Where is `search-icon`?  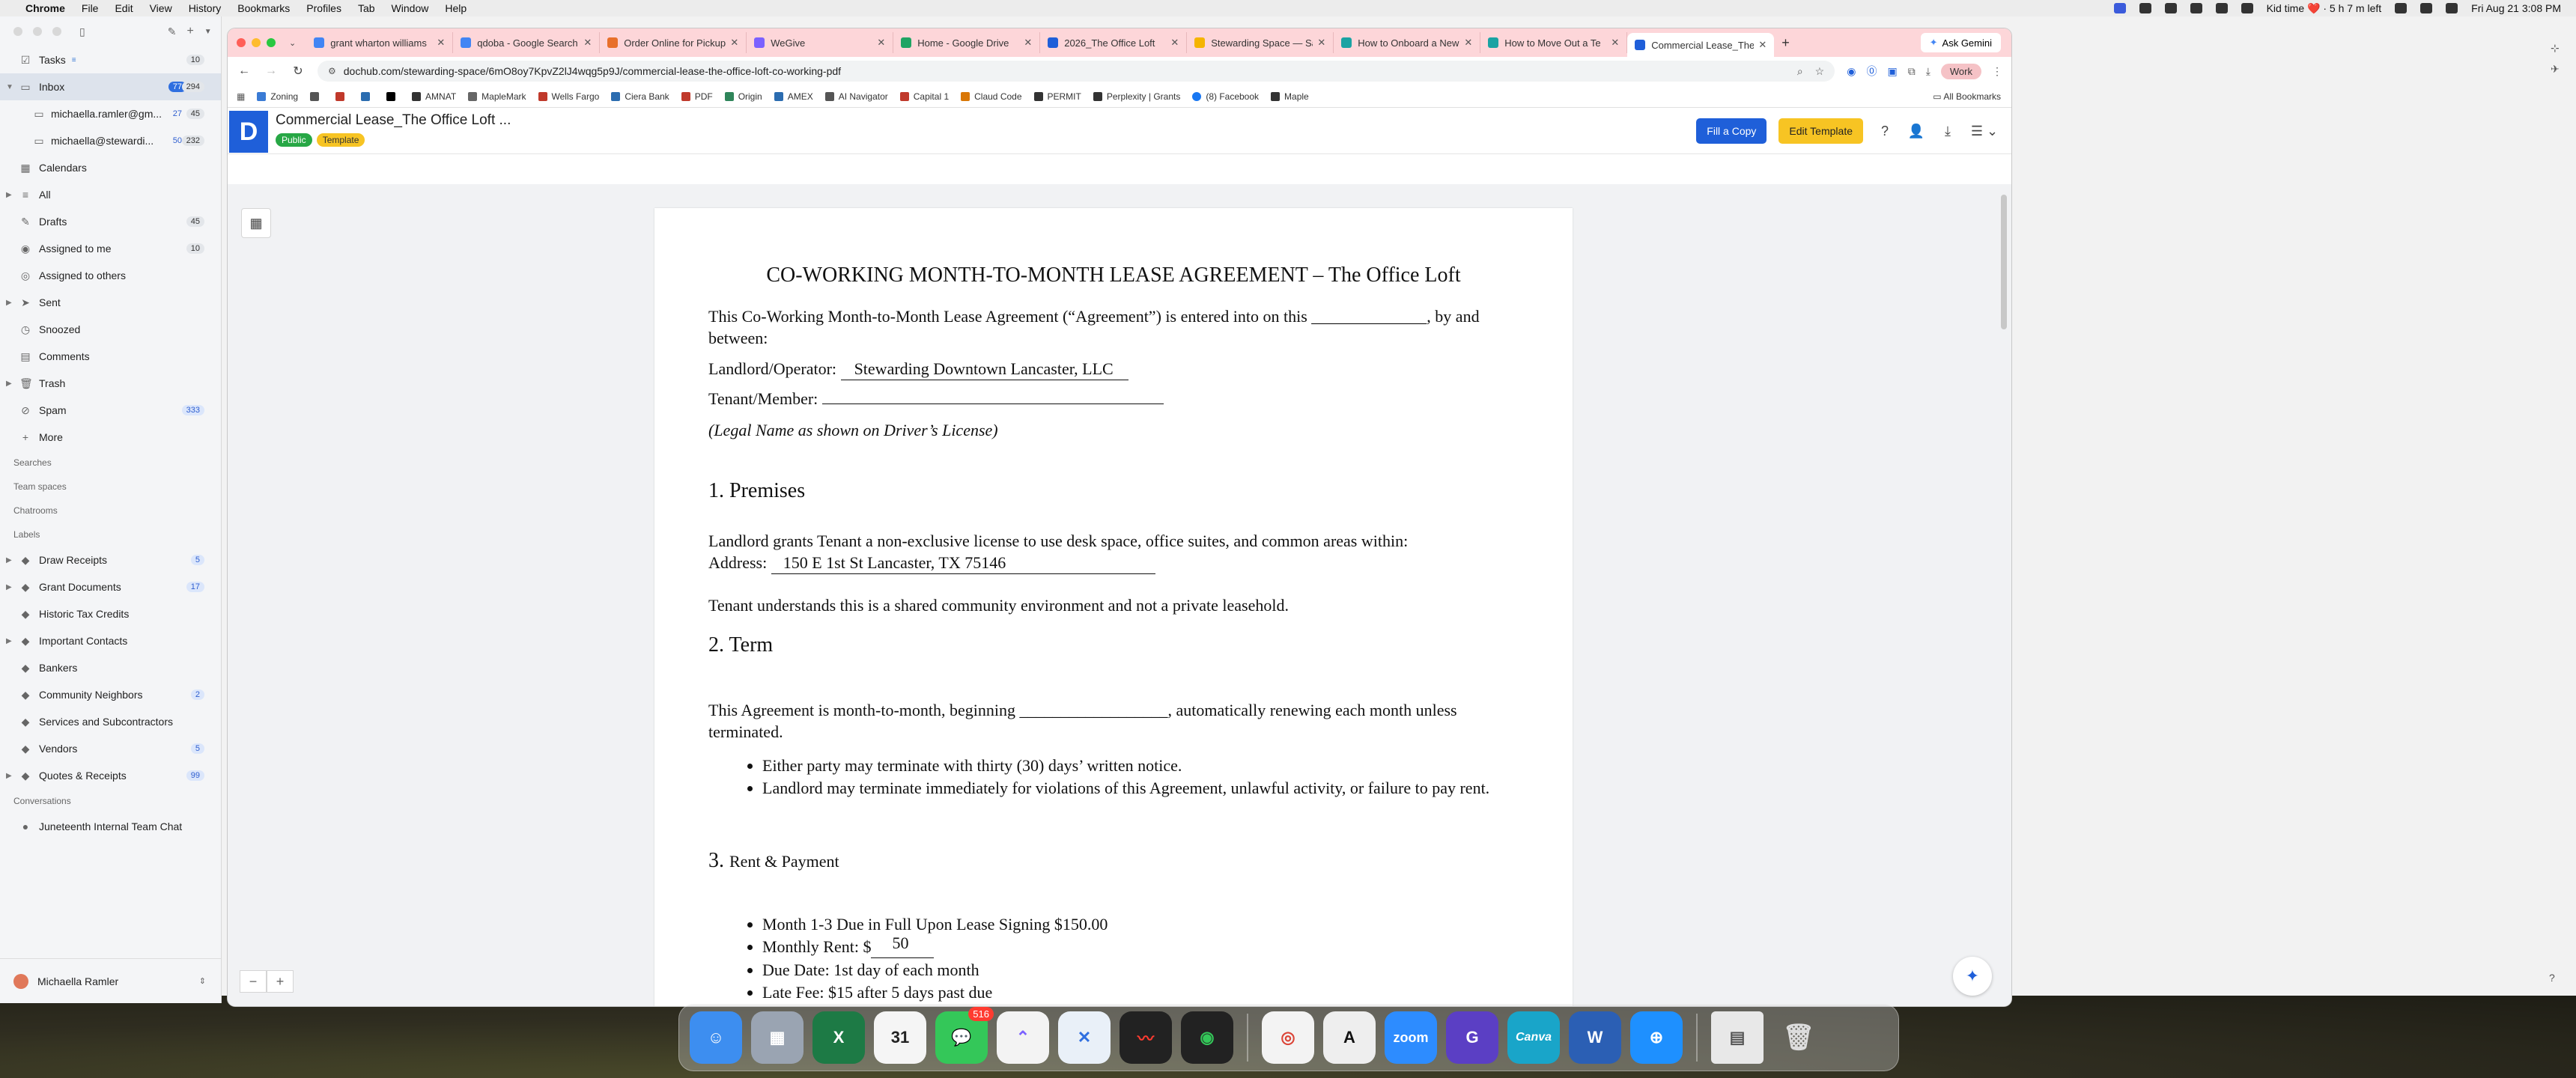 search-icon is located at coordinates (2426, 8).